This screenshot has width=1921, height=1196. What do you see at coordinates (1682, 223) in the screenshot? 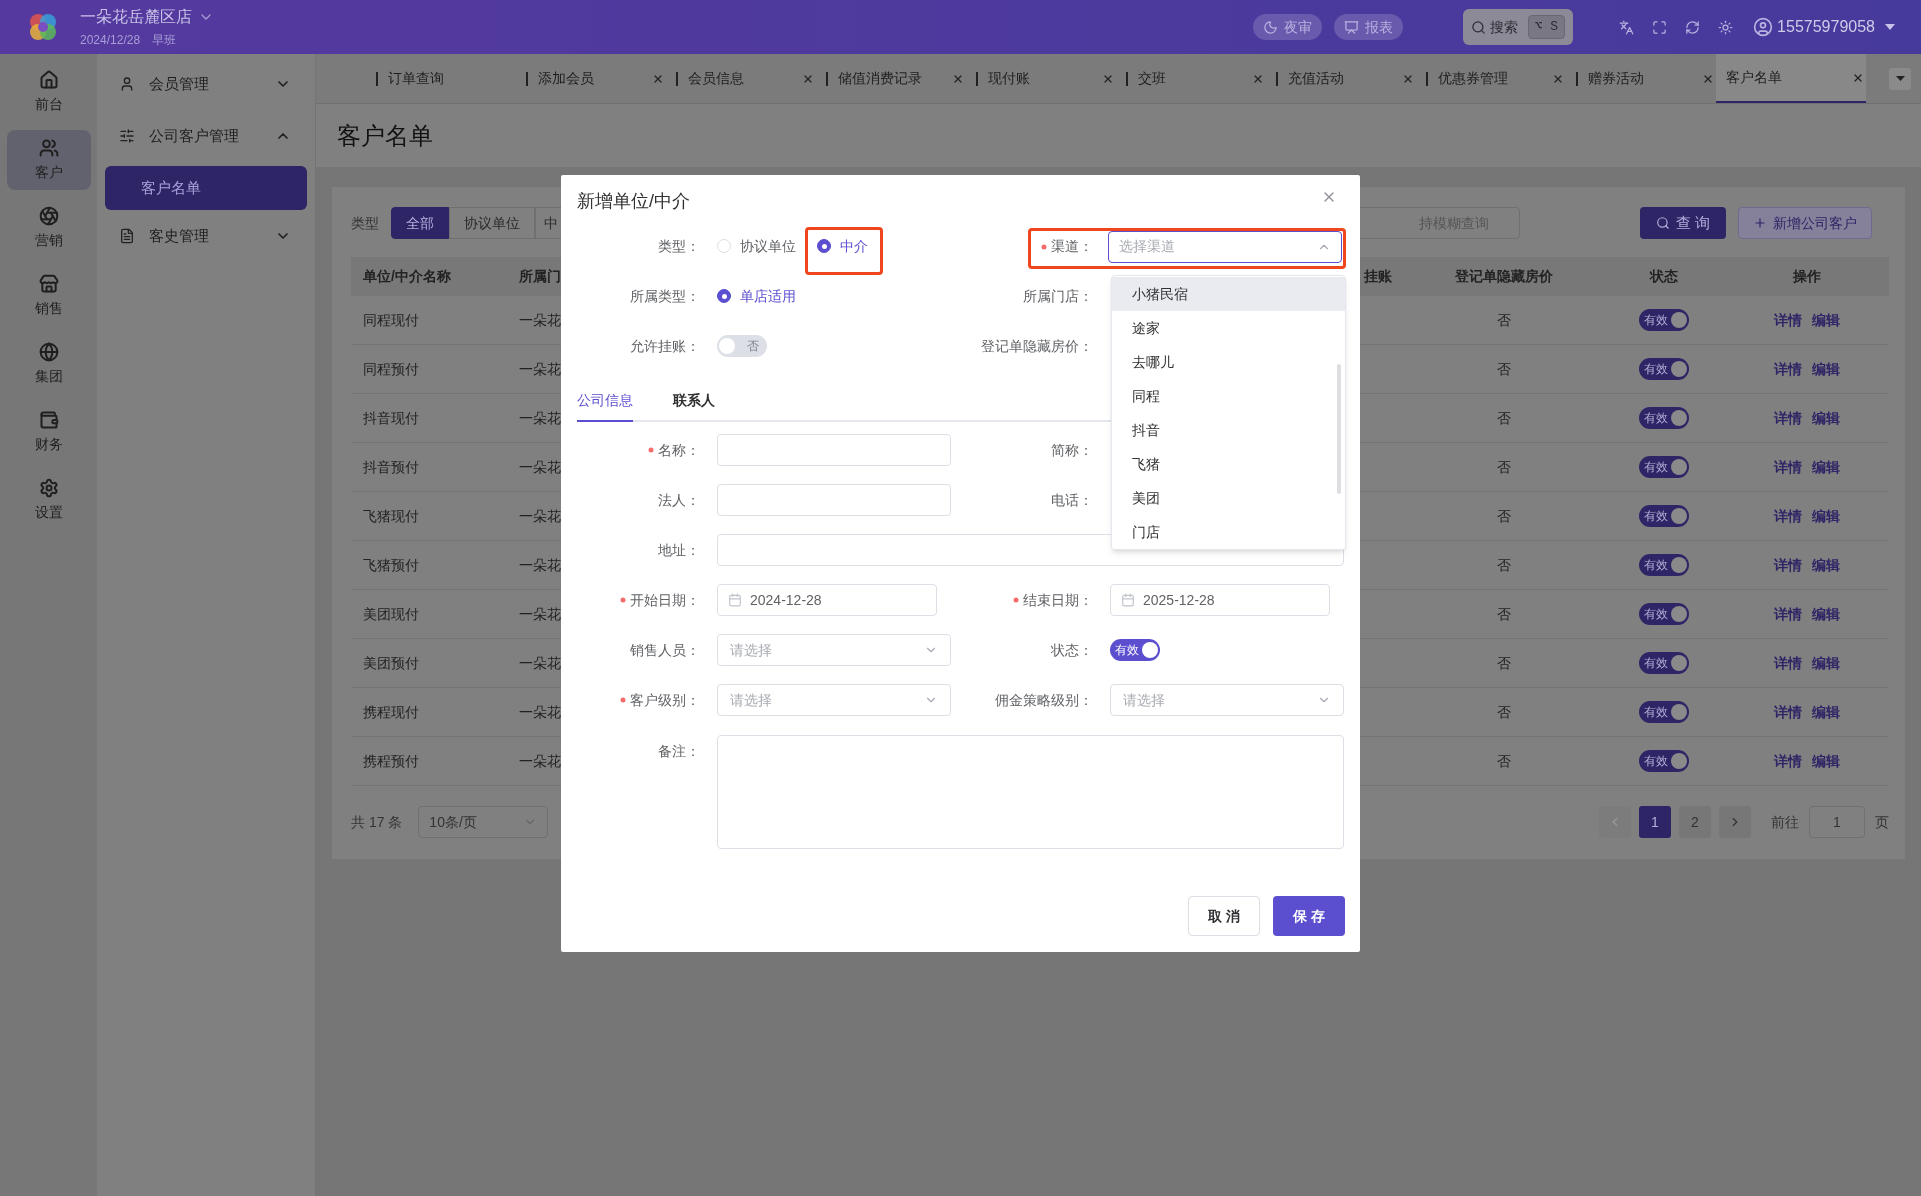
I see `query-button: 查 询` at bounding box center [1682, 223].